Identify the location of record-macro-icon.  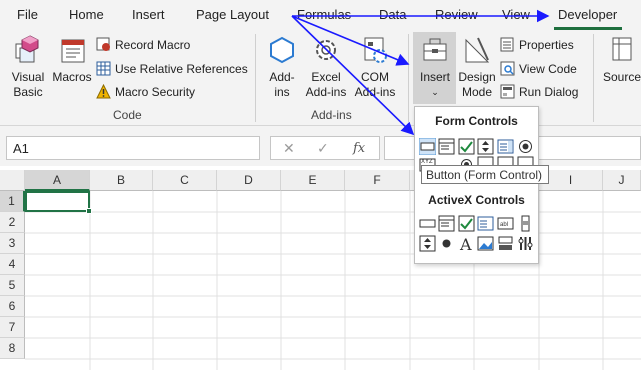
(103, 44).